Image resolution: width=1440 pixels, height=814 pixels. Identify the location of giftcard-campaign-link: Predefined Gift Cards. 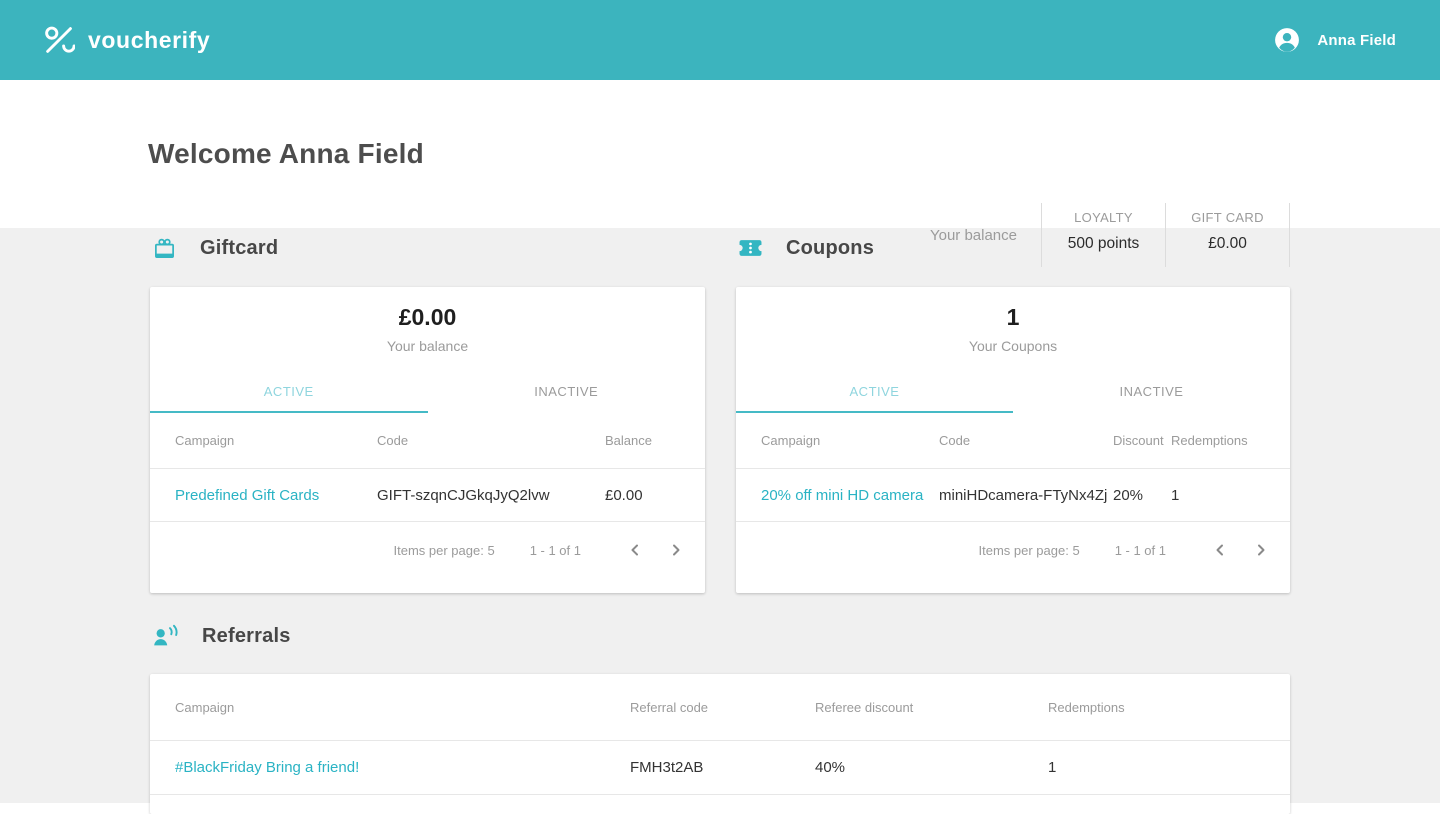
(276, 495).